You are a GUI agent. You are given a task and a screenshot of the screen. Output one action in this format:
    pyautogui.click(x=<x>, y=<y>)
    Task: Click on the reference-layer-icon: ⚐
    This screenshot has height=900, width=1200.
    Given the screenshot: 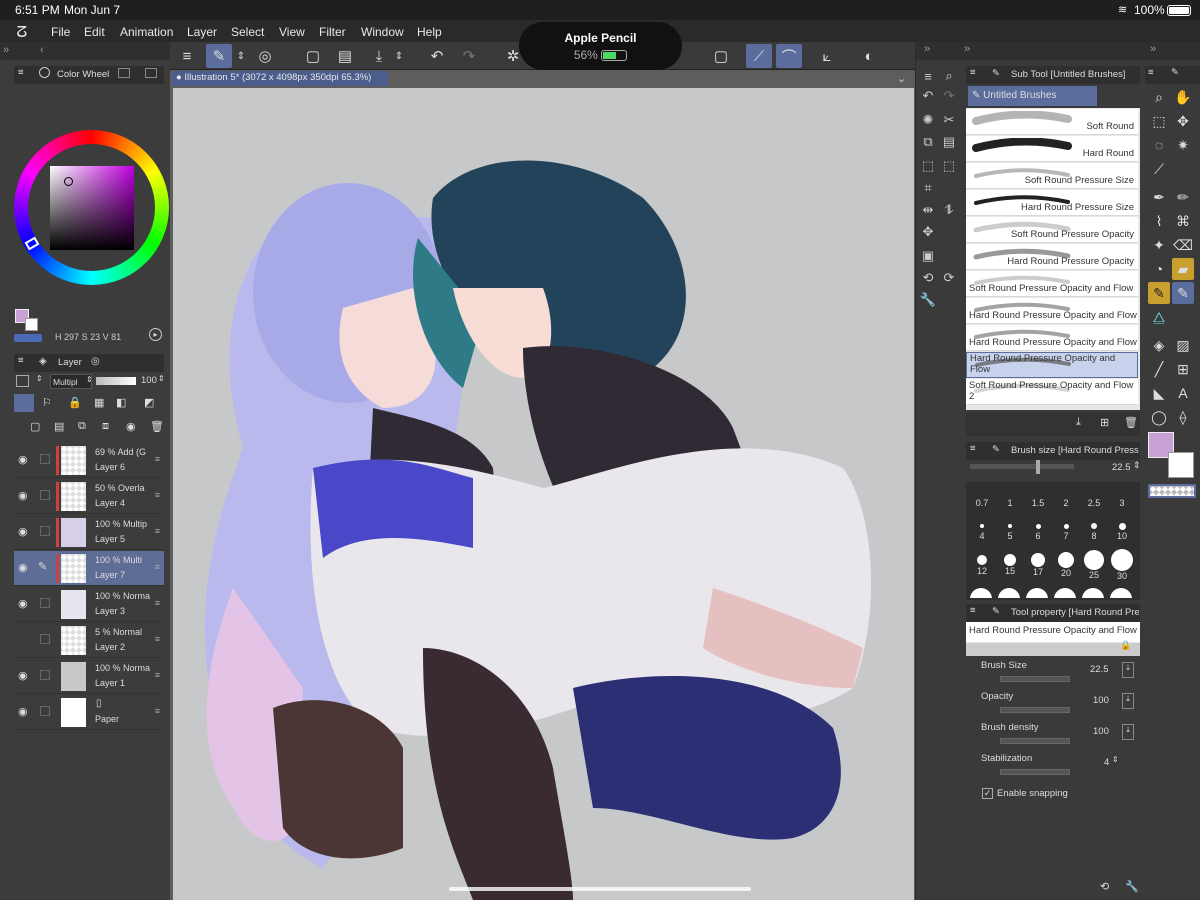 What is the action you would take?
    pyautogui.click(x=47, y=402)
    